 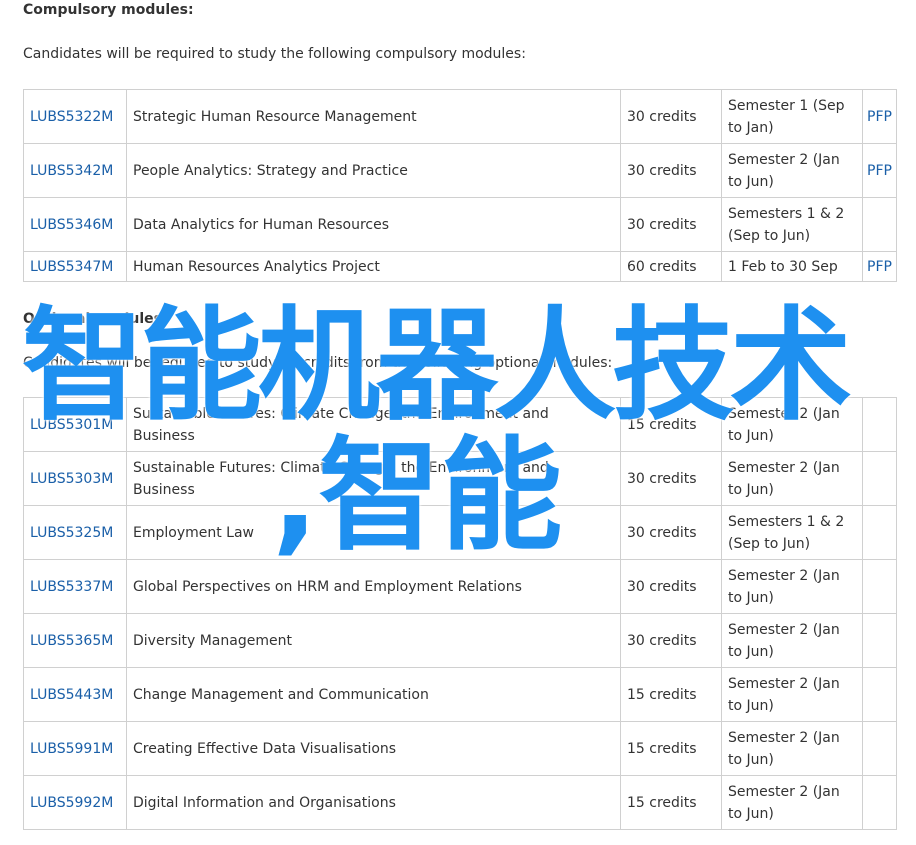 I want to click on module-code-link: LUBS5346M, so click(x=71, y=225).